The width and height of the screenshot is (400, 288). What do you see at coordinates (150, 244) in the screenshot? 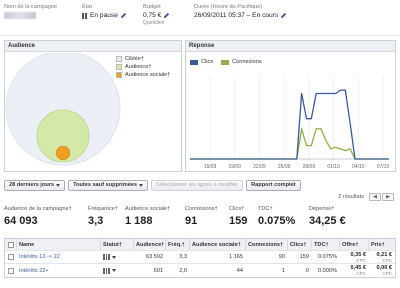
I see `header-audience: Audience†` at bounding box center [150, 244].